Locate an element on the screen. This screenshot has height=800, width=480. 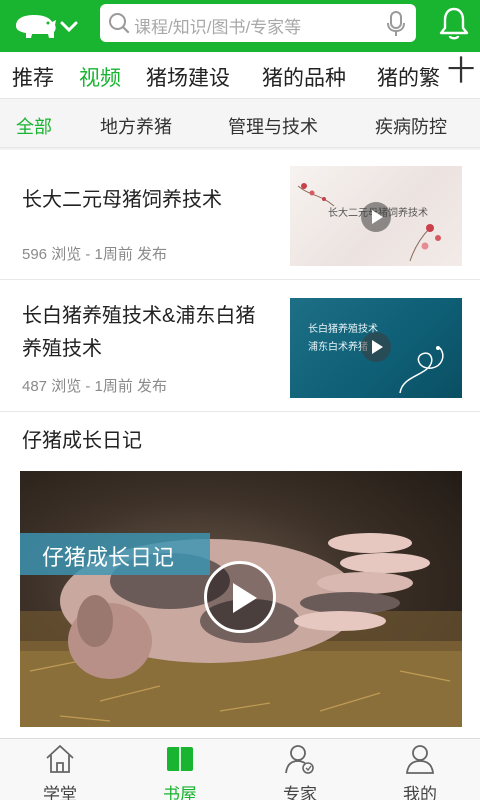
video-banner: 仔猪成长日记 is located at coordinates (115, 554).